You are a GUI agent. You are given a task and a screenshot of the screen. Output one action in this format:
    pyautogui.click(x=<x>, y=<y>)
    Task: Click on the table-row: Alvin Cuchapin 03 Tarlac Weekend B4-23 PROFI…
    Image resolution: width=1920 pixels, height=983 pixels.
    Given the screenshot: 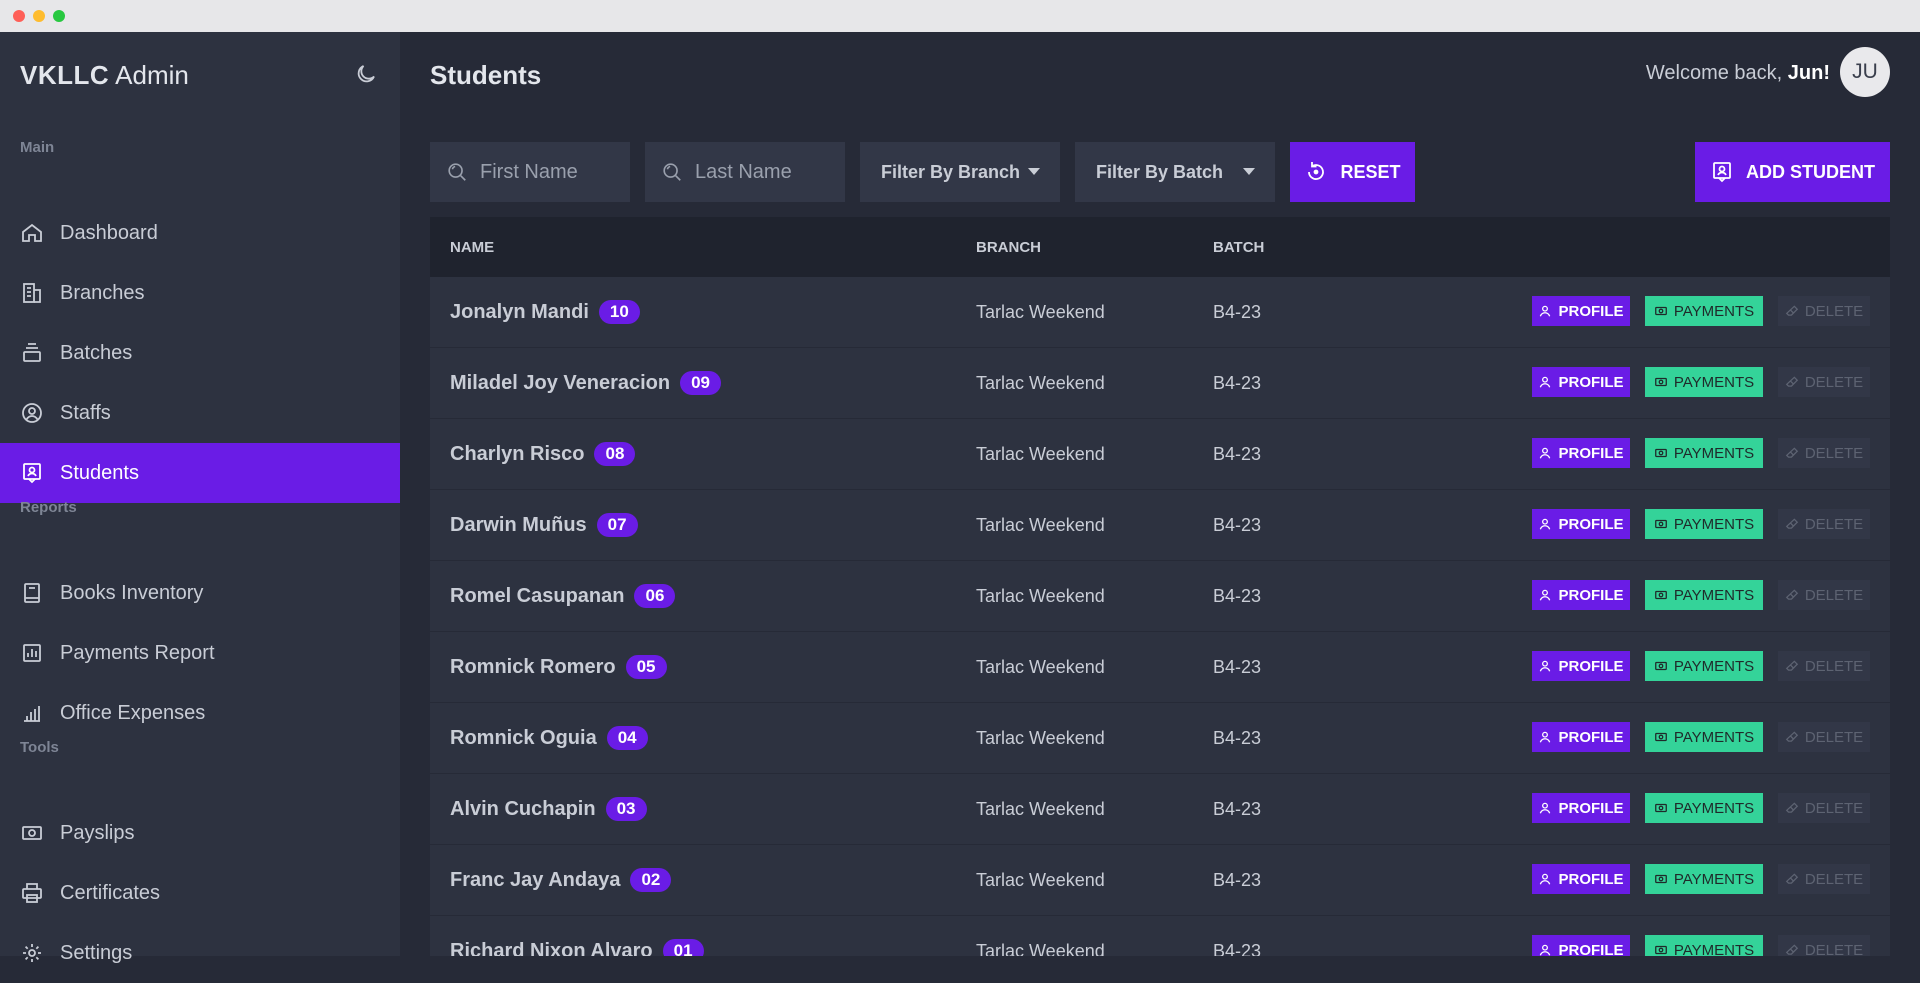 What is the action you would take?
    pyautogui.click(x=1160, y=809)
    